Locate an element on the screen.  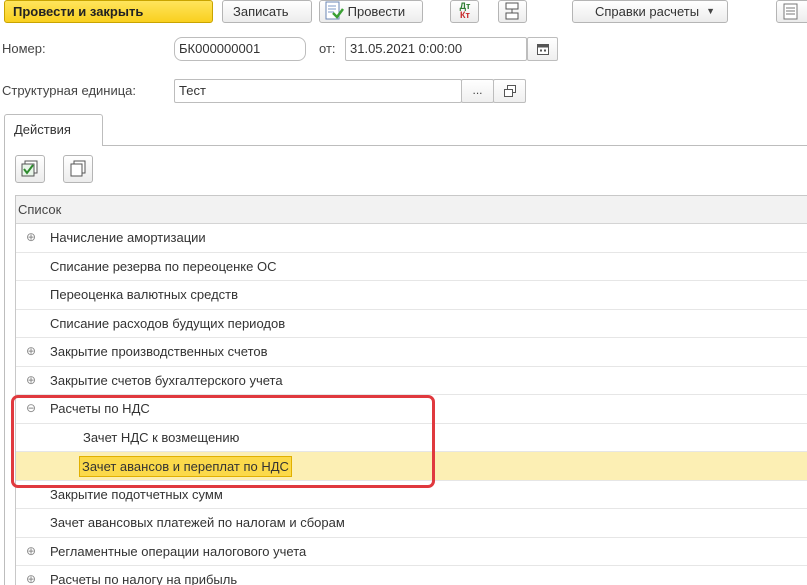
list-item: Зачет НДС к возмещению is located at coordinates (411, 438).